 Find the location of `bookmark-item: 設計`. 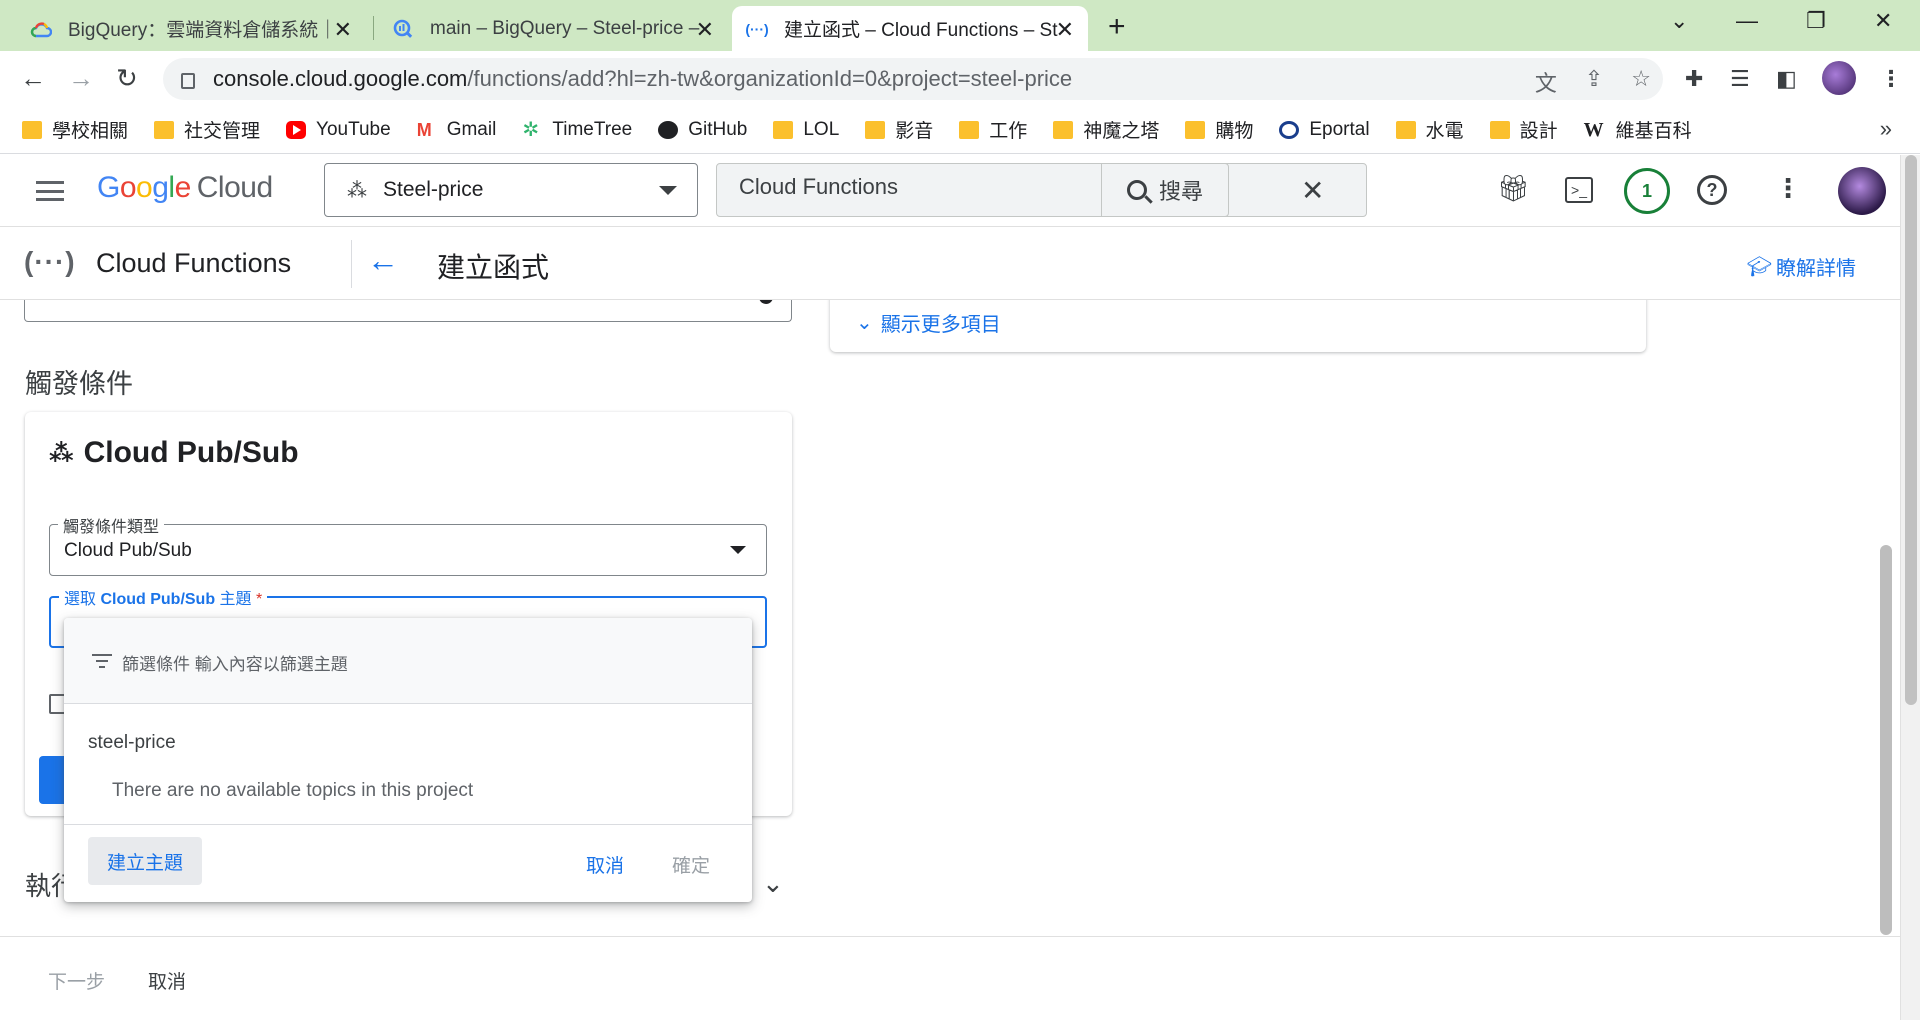

bookmark-item: 設計 is located at coordinates (1523, 129).